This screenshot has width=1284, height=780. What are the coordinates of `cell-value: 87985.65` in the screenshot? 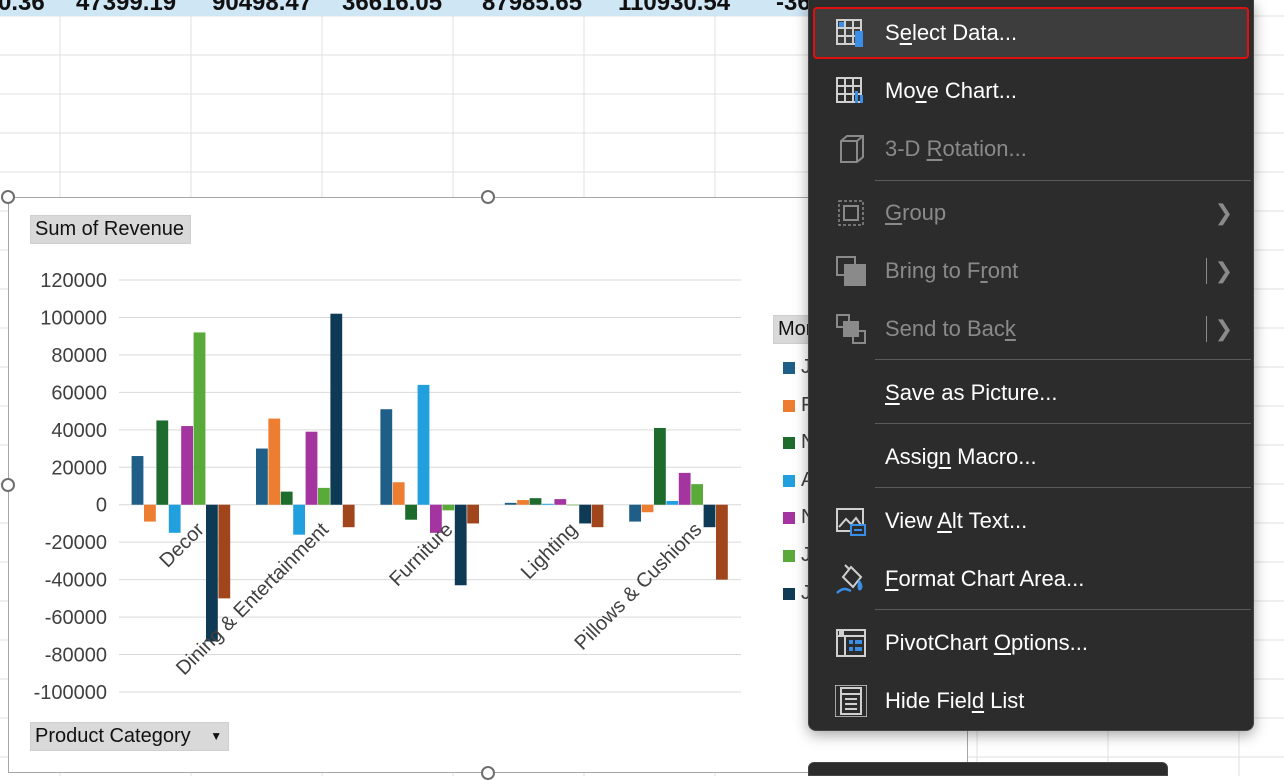 It's located at (532, 8).